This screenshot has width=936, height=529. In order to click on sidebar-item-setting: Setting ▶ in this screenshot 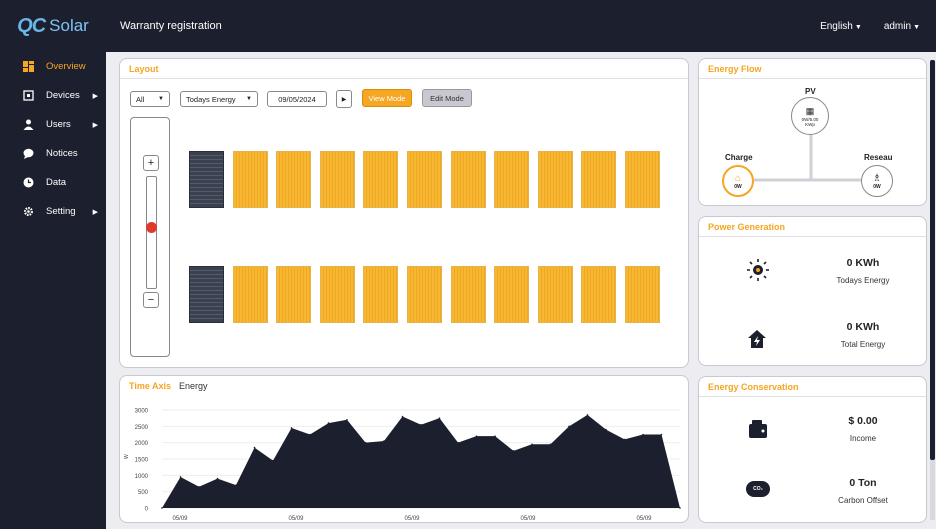, I will do `click(53, 211)`.